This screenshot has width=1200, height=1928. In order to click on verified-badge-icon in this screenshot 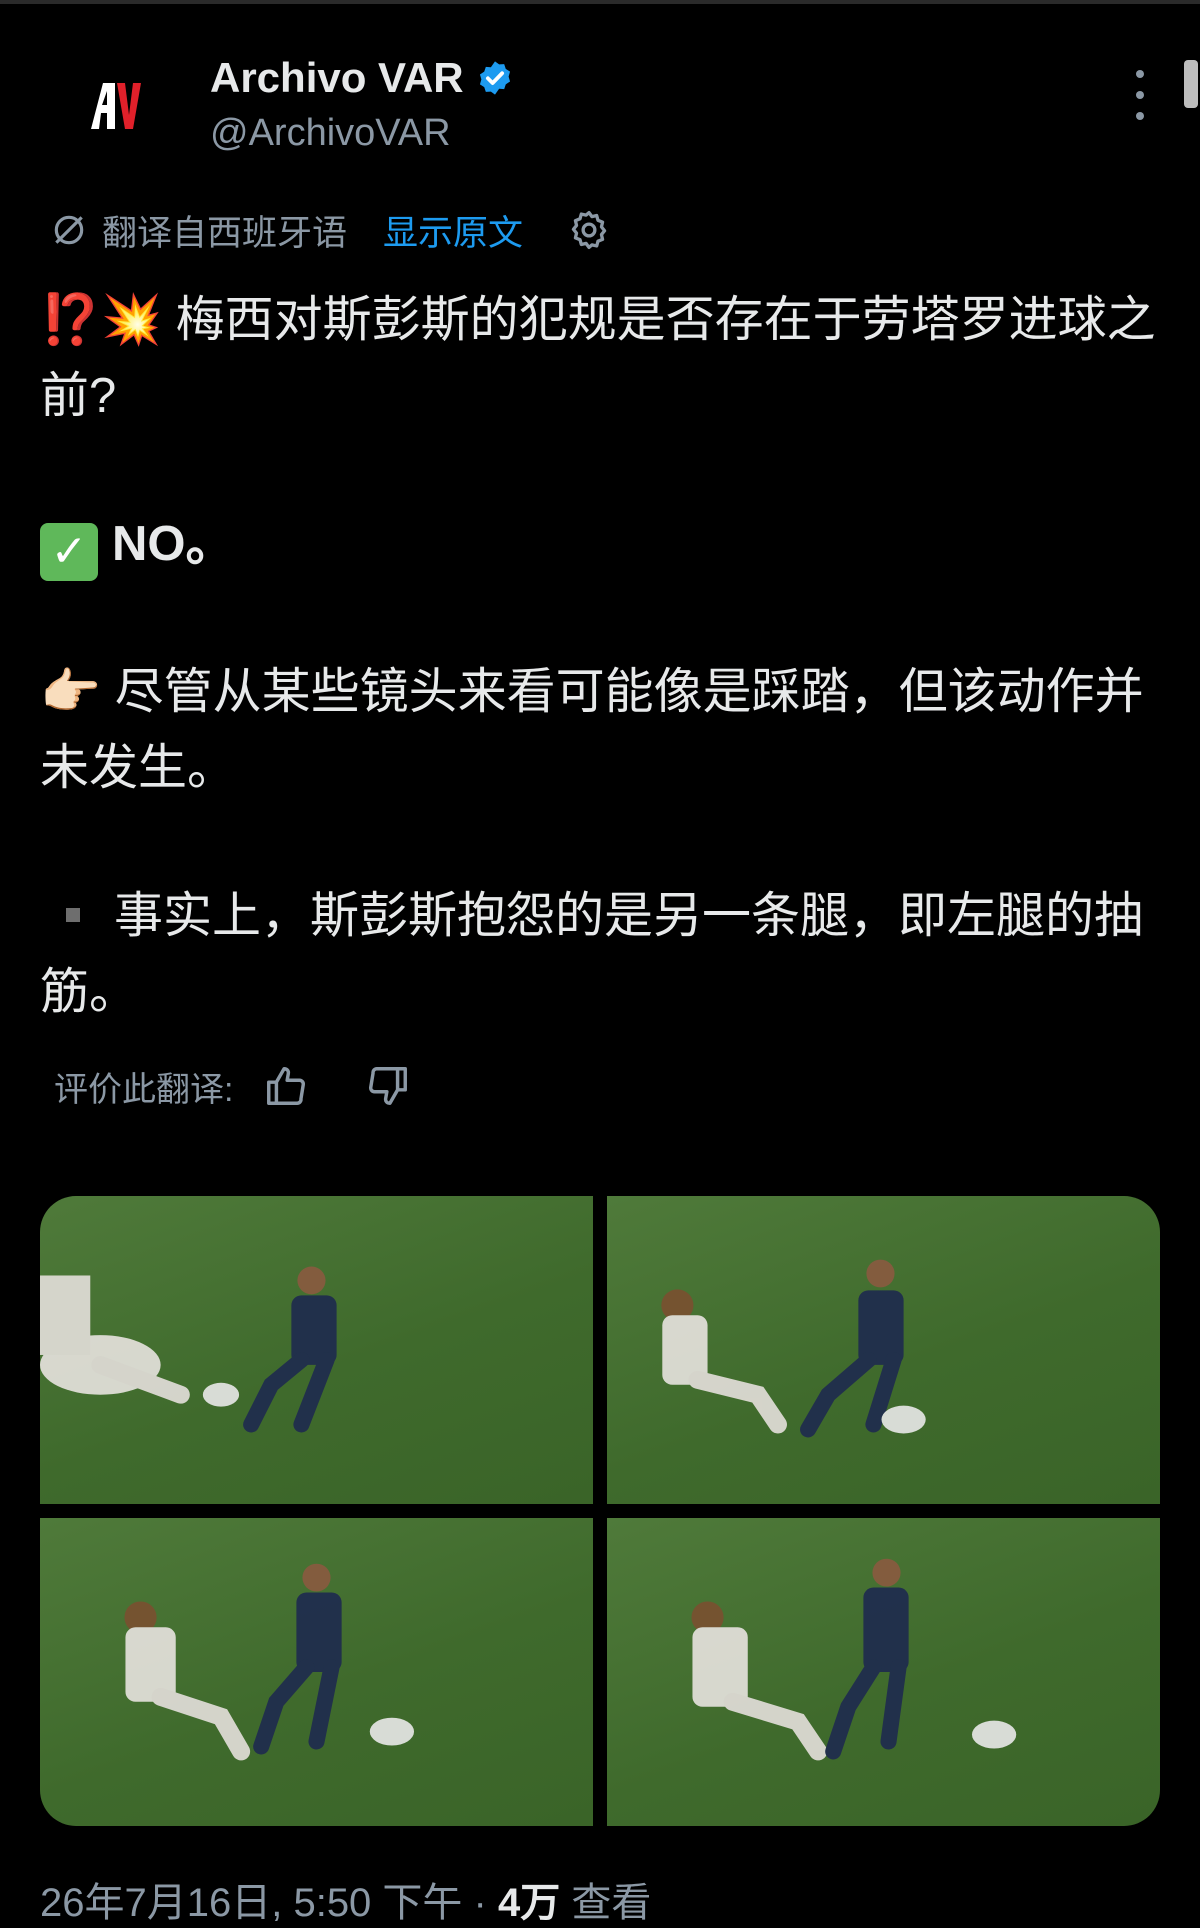, I will do `click(494, 78)`.